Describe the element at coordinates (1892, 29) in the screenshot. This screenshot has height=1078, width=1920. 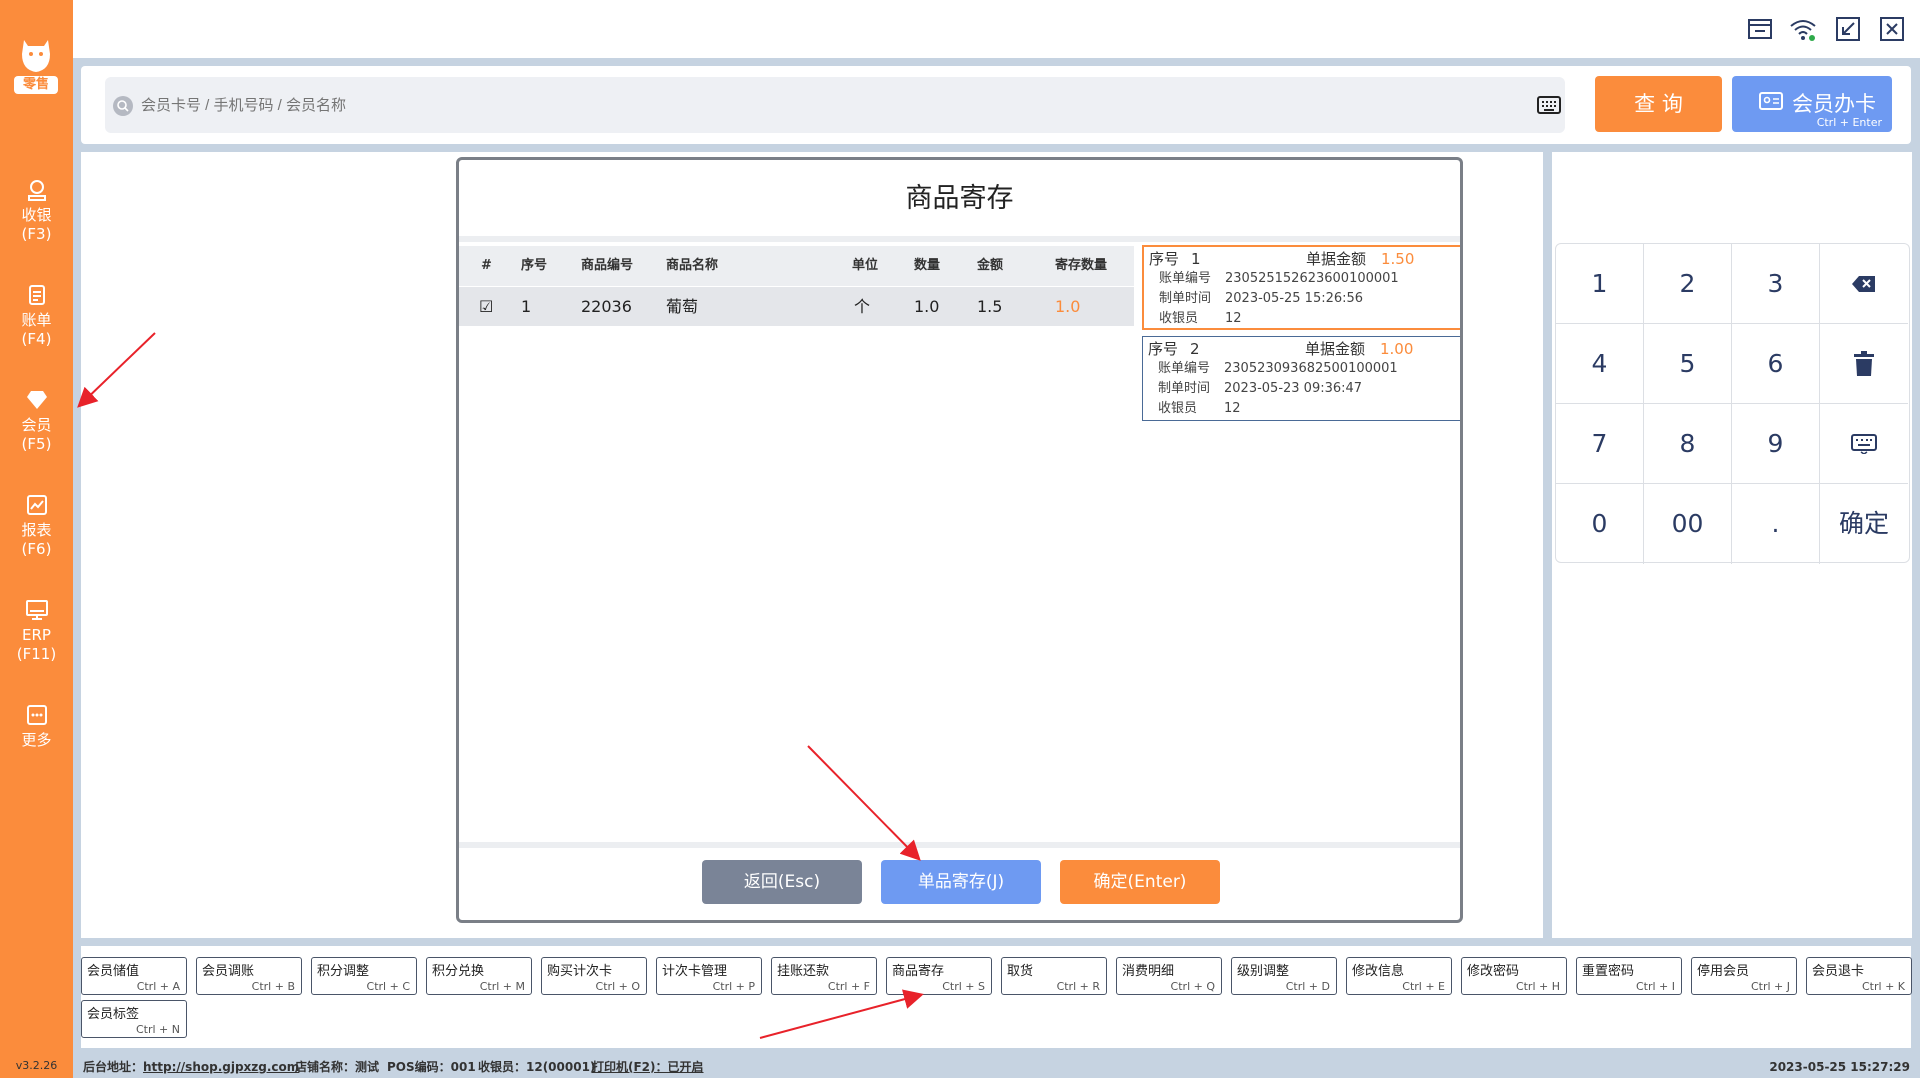
I see `close-icon` at that location.